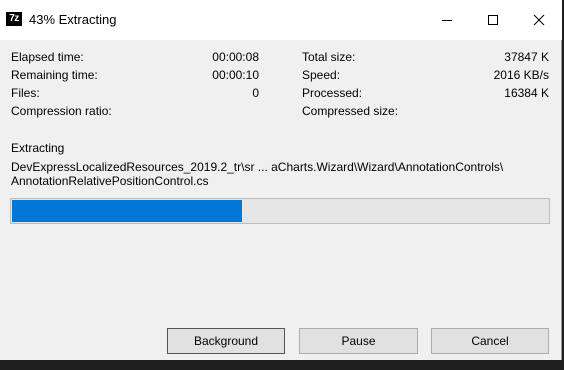 This screenshot has width=564, height=370. What do you see at coordinates (14, 19) in the screenshot?
I see `app-icon: 7z` at bounding box center [14, 19].